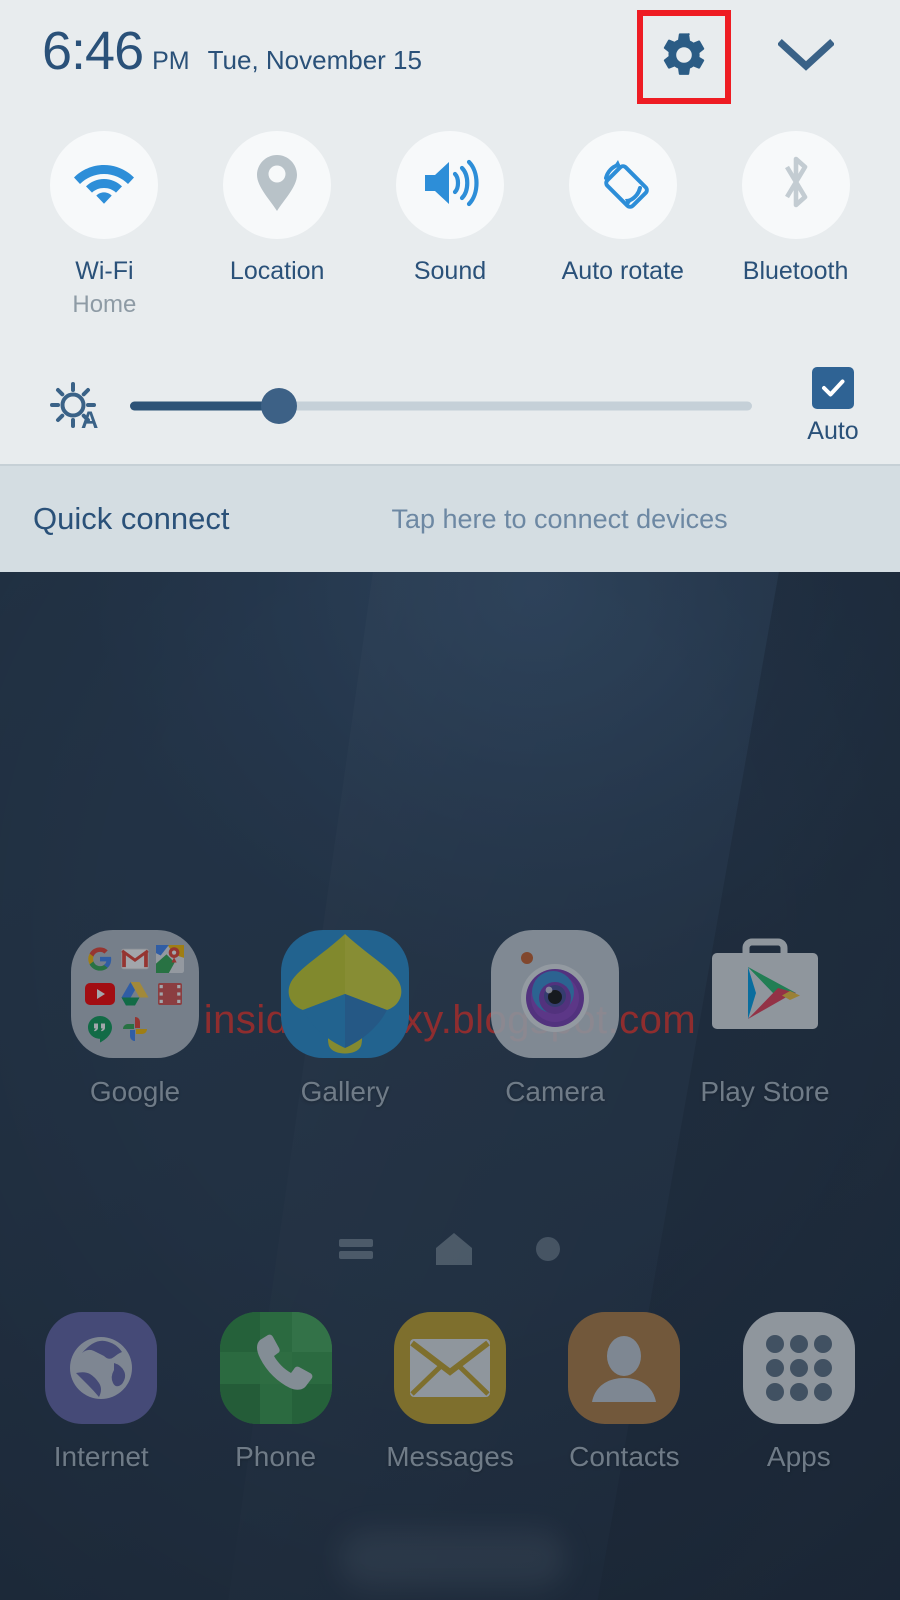 The image size is (900, 1600). I want to click on hangouts-icon, so click(100, 1029).